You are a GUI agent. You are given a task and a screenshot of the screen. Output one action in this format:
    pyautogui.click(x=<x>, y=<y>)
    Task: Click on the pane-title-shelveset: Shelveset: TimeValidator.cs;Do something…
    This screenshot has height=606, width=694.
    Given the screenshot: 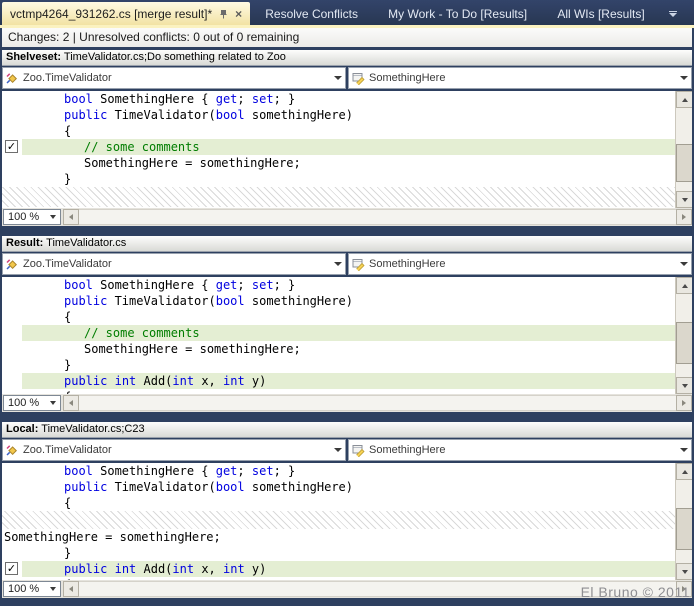 What is the action you would take?
    pyautogui.click(x=347, y=58)
    